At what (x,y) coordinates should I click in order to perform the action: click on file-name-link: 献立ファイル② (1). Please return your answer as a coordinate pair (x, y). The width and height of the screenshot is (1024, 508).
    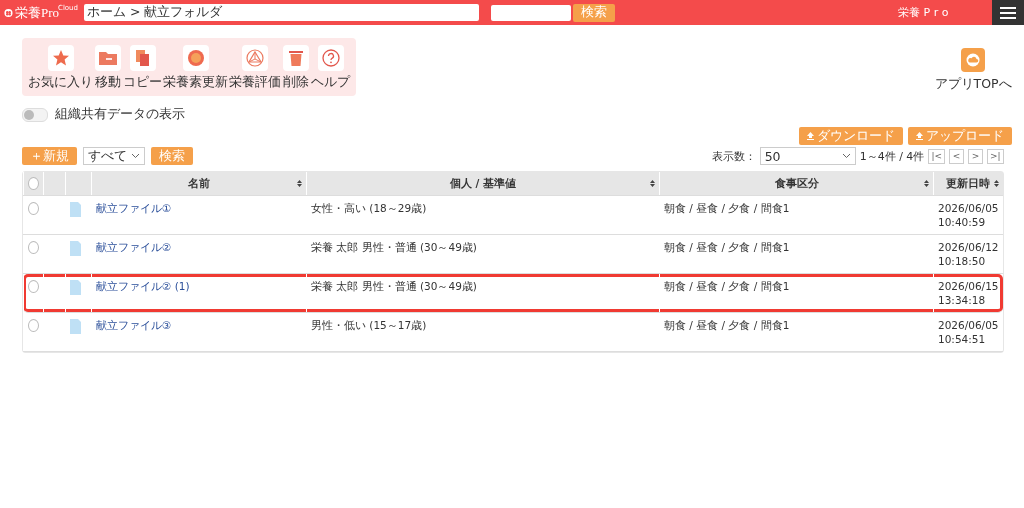
    Looking at the image, I should click on (143, 287).